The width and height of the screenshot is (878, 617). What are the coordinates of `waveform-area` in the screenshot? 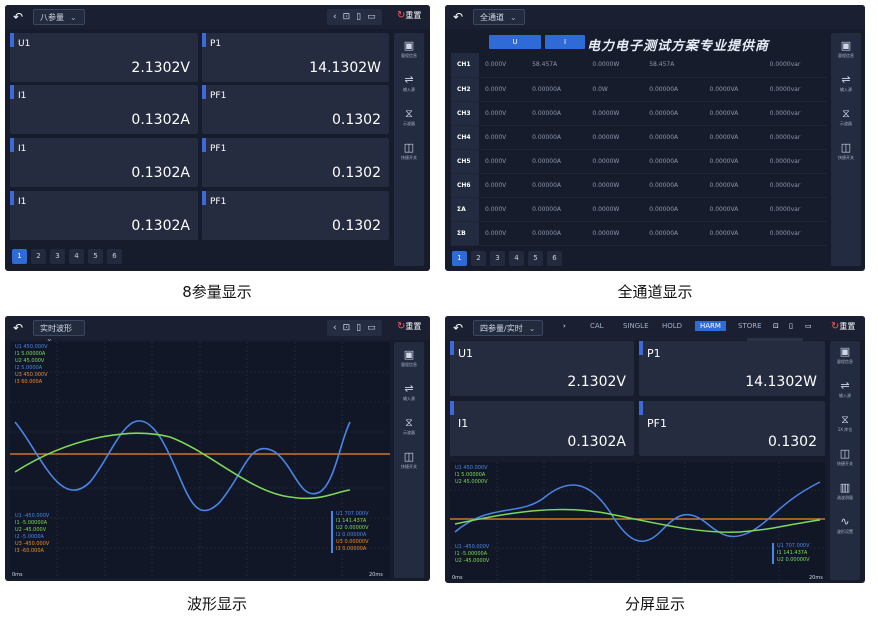 It's located at (637, 521).